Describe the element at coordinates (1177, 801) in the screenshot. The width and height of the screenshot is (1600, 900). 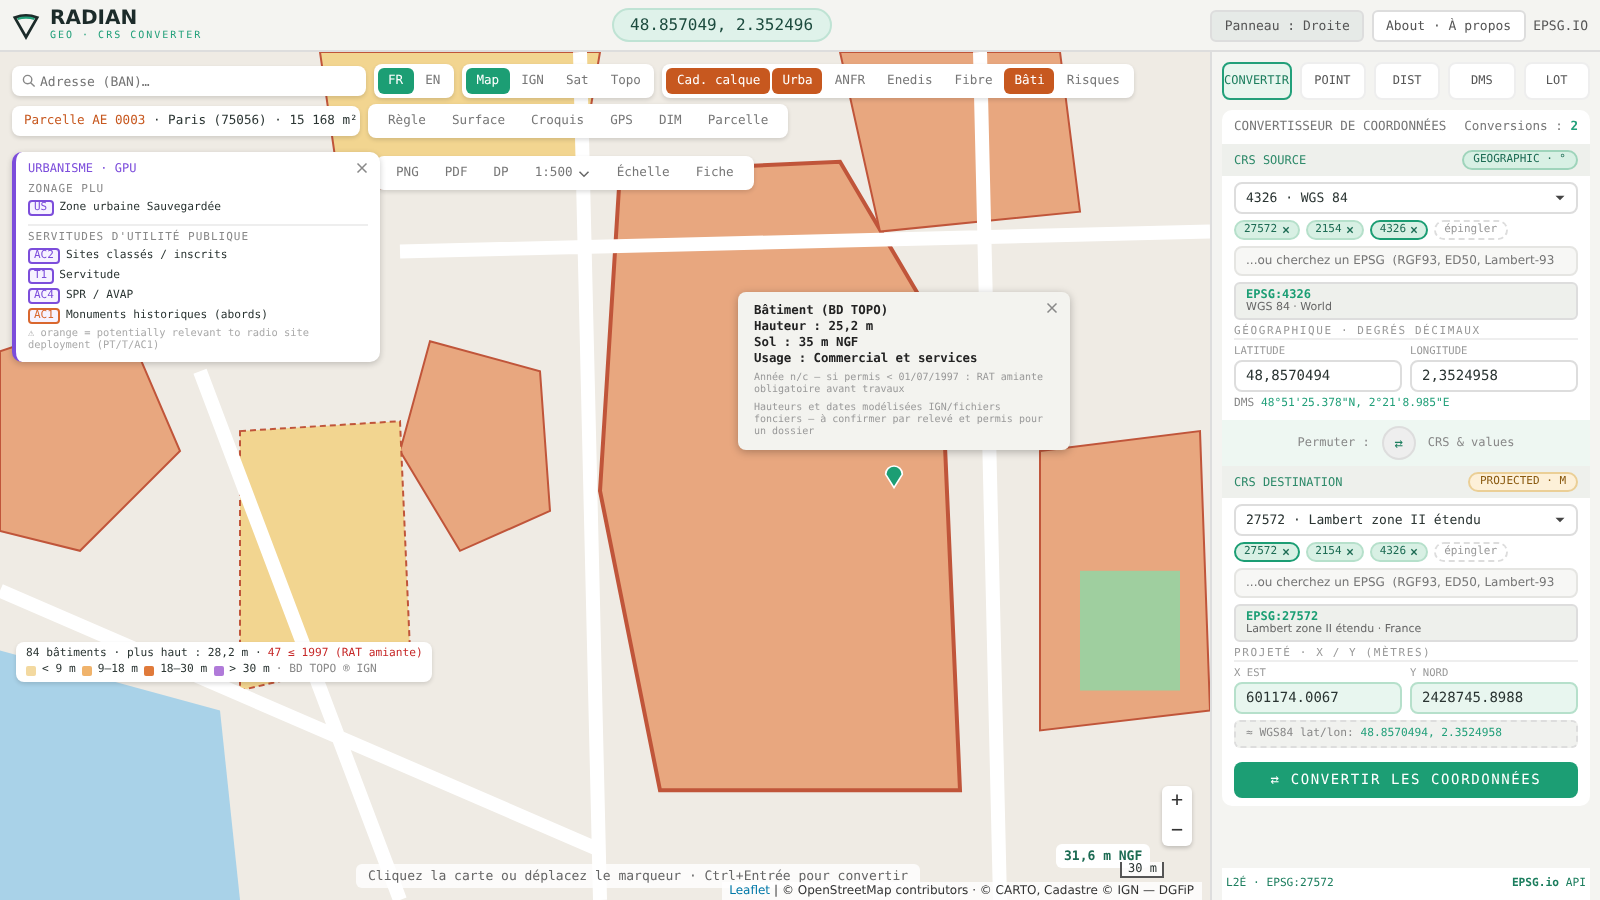
I see `zoom-button: +` at that location.